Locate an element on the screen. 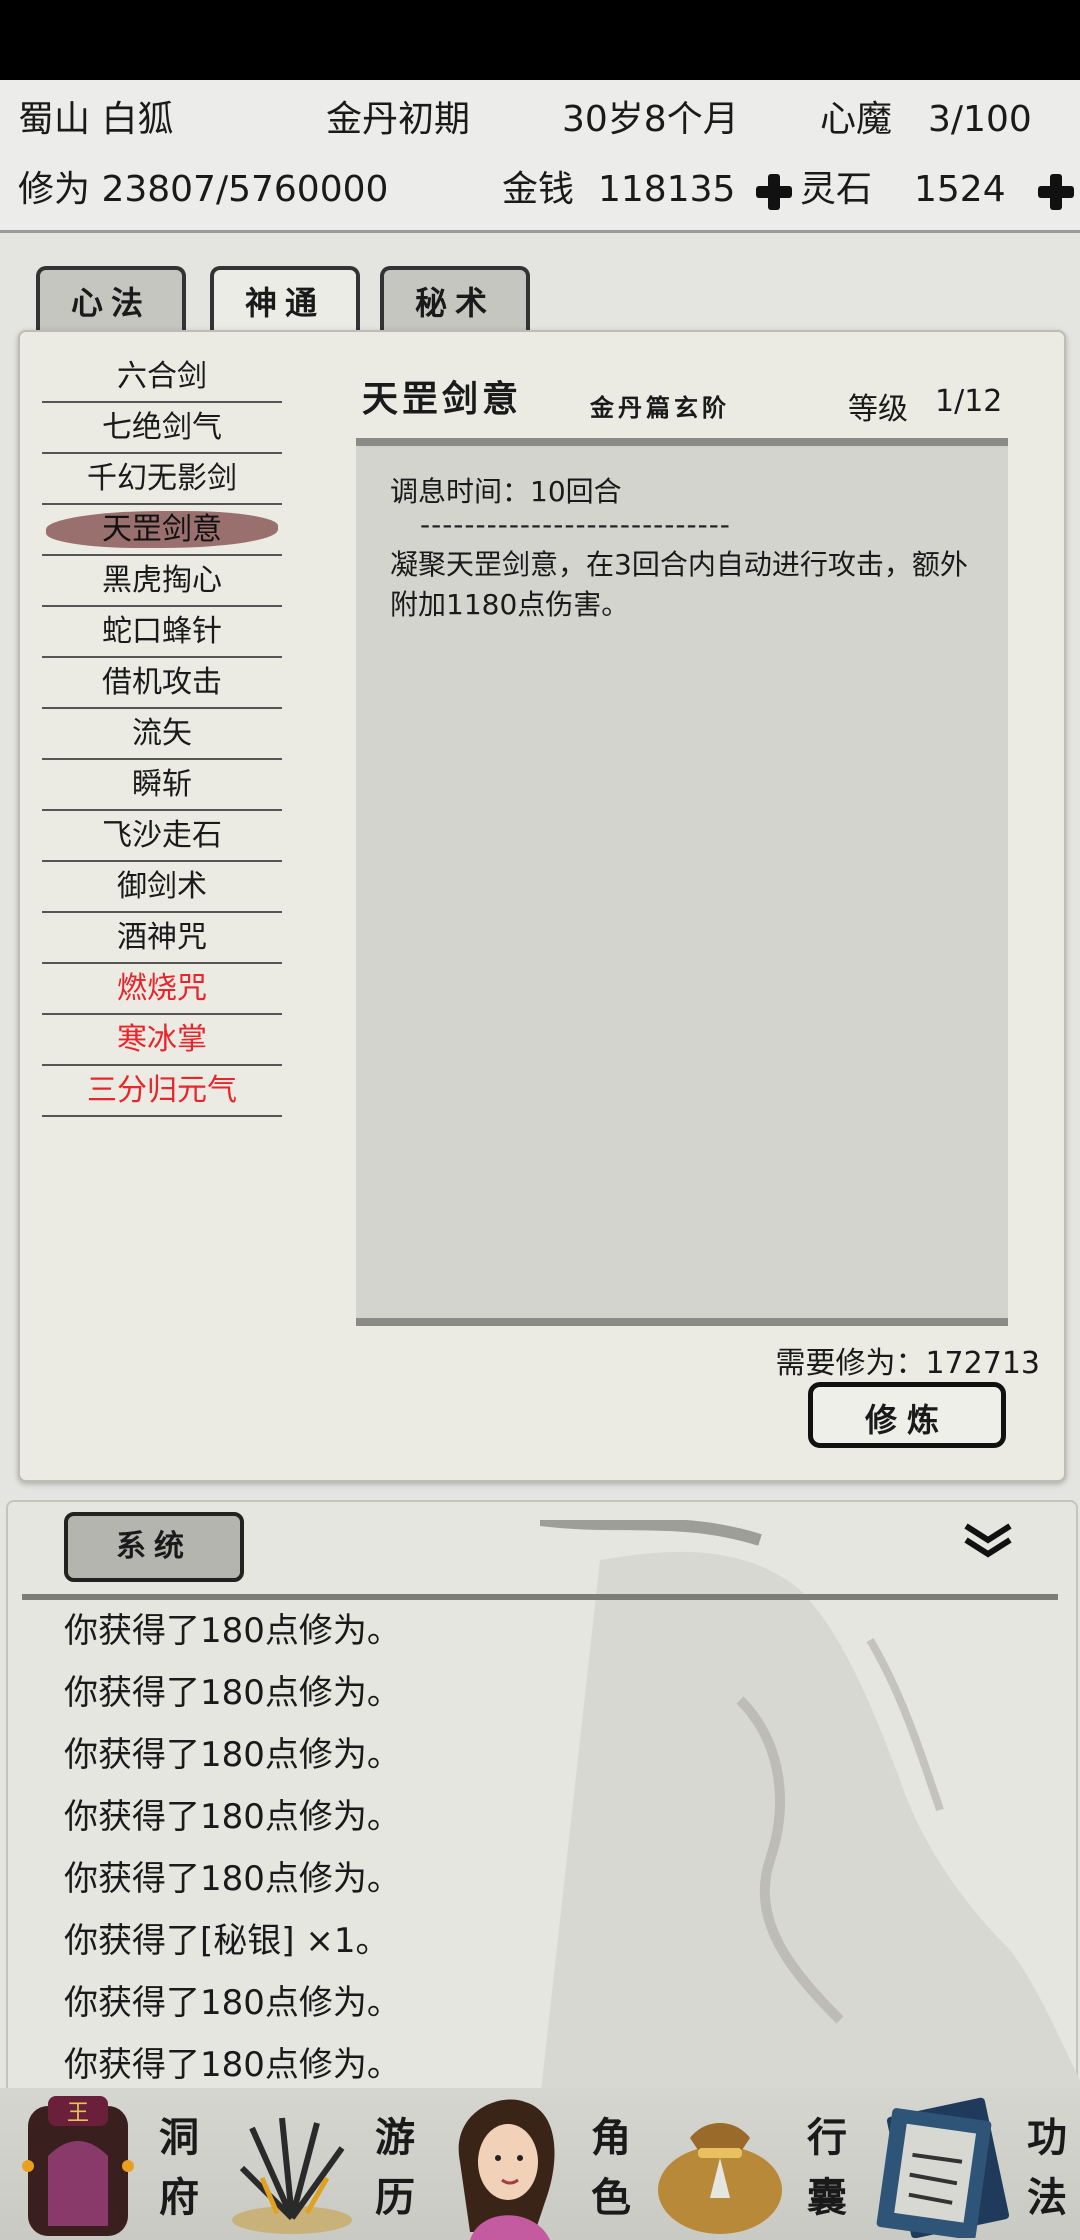 The image size is (1080, 2240). skill-item: 燃烧咒 is located at coordinates (162, 989).